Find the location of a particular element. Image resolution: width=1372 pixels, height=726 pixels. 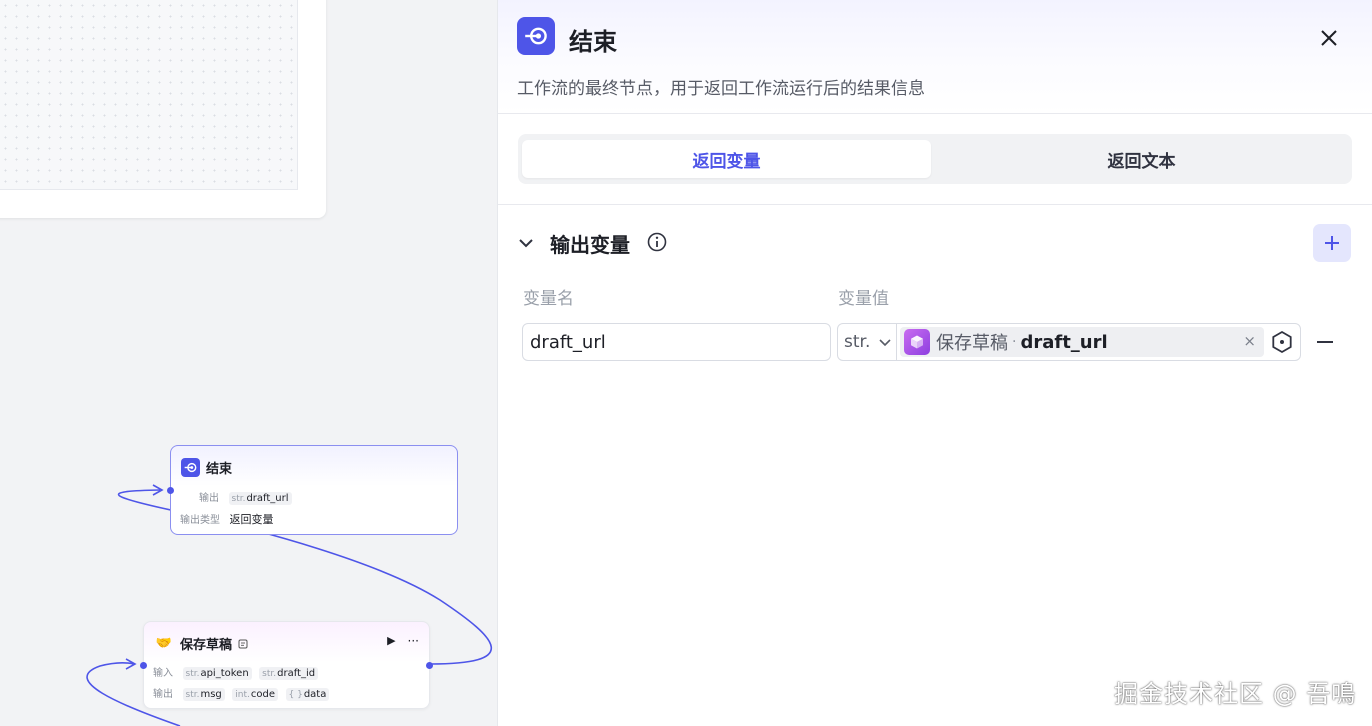

output-chip: int.code is located at coordinates (255, 694).